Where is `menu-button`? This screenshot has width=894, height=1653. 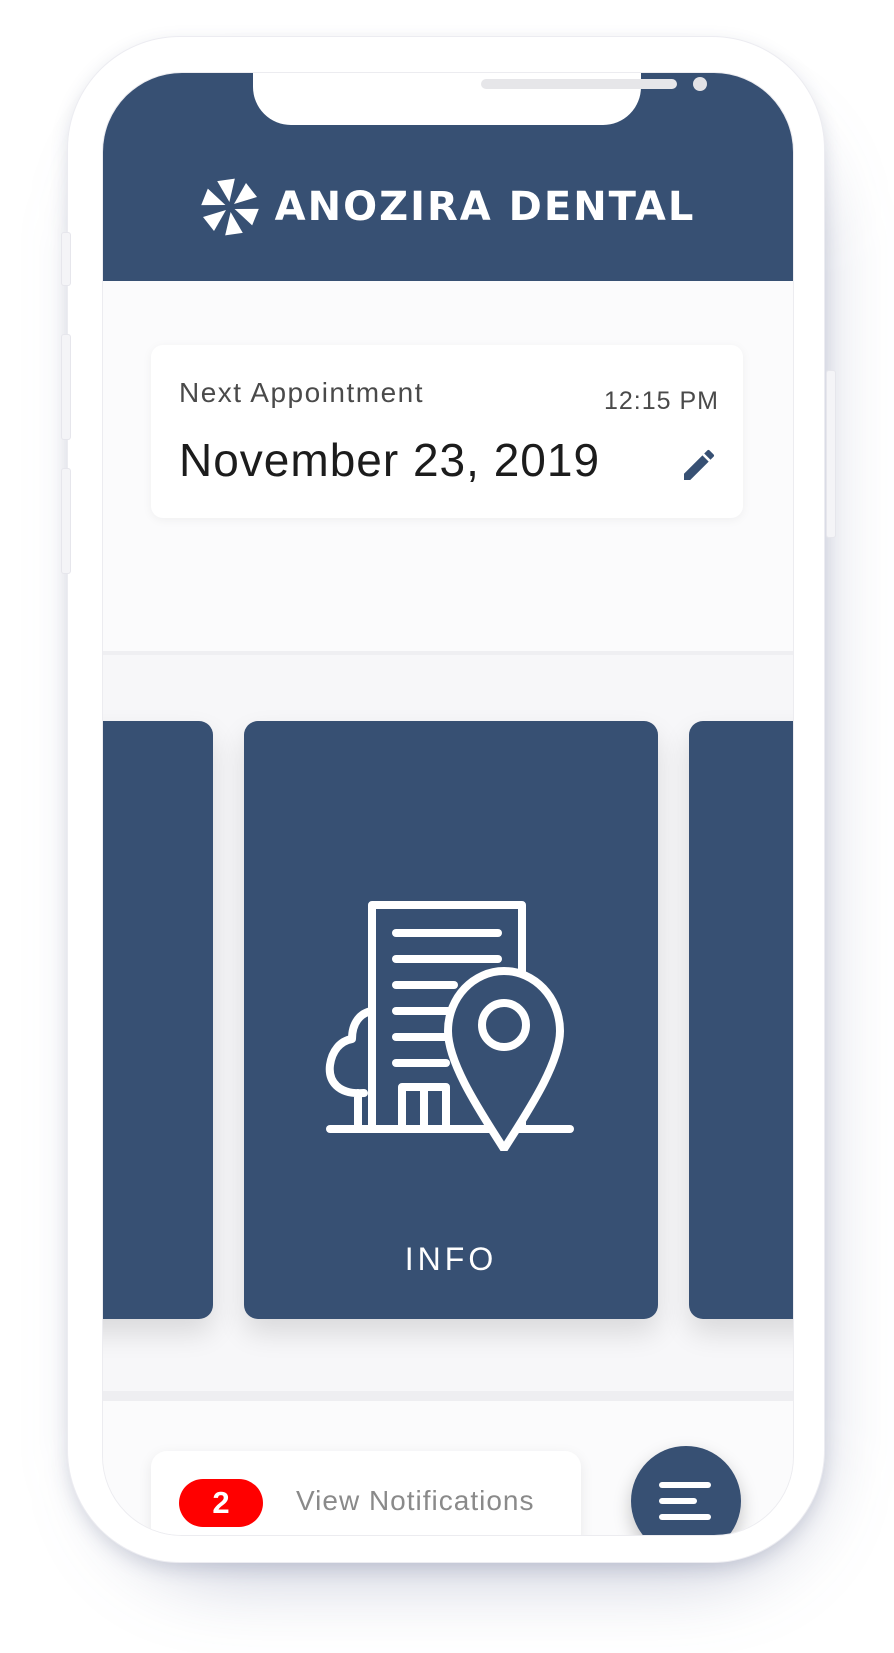
menu-button is located at coordinates (686, 1490).